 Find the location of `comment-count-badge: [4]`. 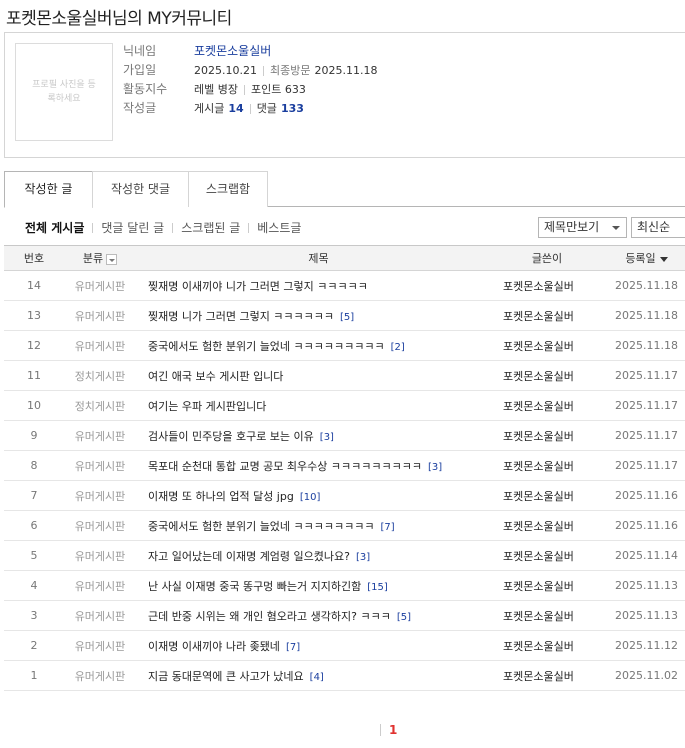

comment-count-badge: [4] is located at coordinates (317, 677).